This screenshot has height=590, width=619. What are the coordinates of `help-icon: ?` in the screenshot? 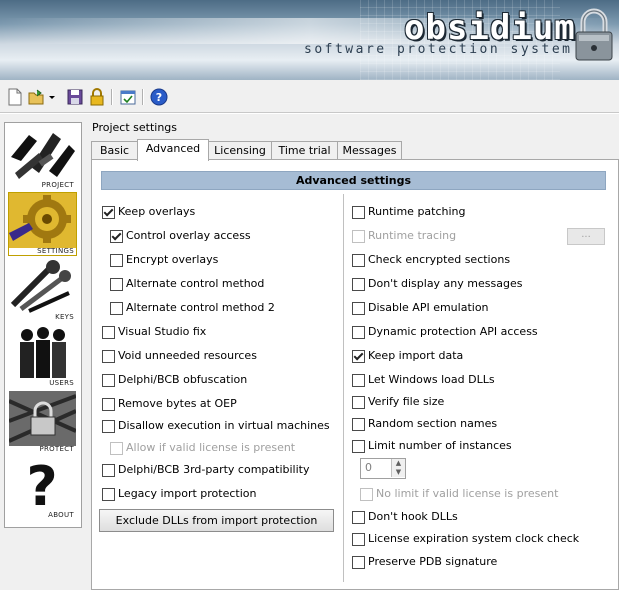 It's located at (159, 97).